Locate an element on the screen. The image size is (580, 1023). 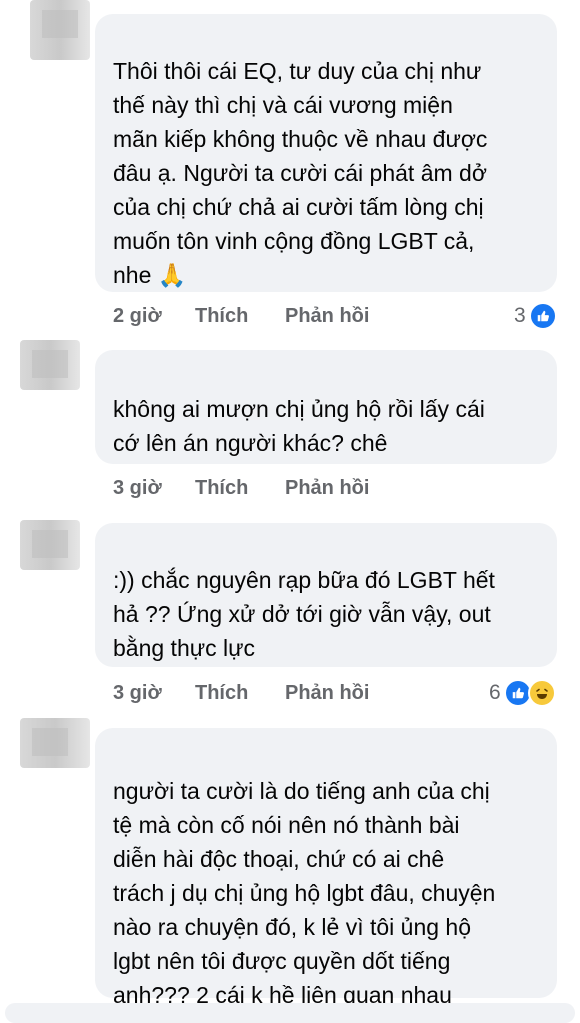
comment-actions: 2 giờ Thích Phản hồi is located at coordinates (241, 316).